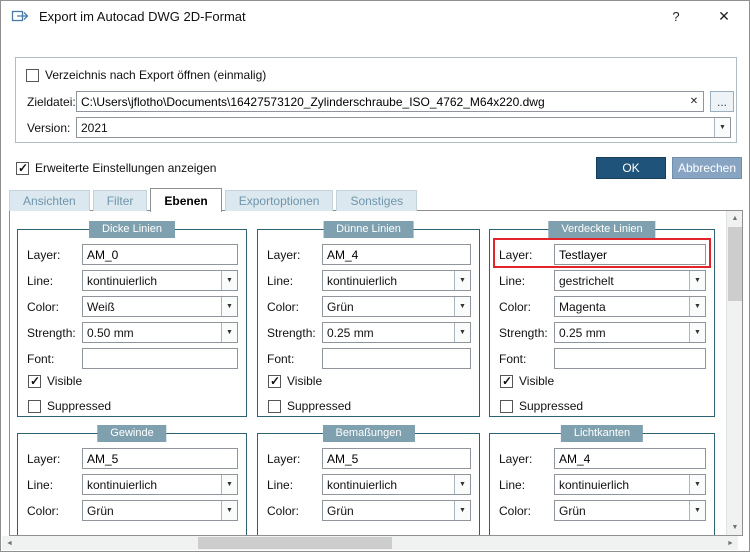  Describe the element at coordinates (403, 127) in the screenshot. I see `version-select: 2021 ▼` at that location.